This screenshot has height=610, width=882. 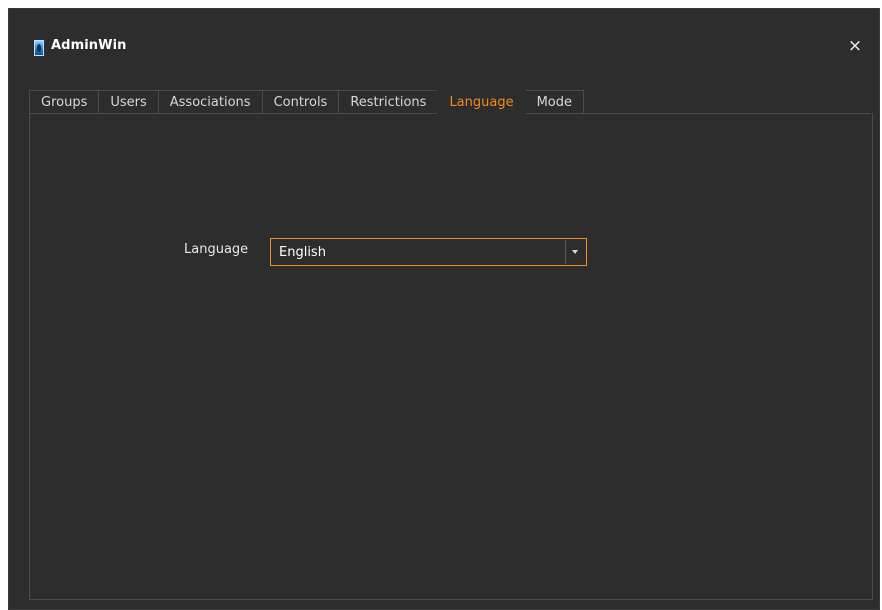 I want to click on close-icon: ×, so click(x=855, y=46).